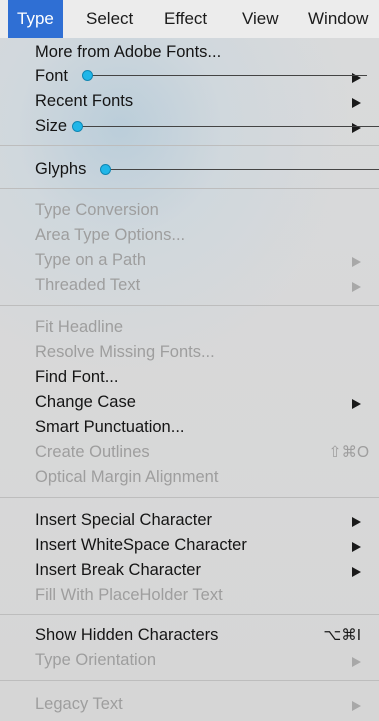 This screenshot has height=721, width=379. Describe the element at coordinates (88, 285) in the screenshot. I see `menu-item-label: Threaded Text` at that location.